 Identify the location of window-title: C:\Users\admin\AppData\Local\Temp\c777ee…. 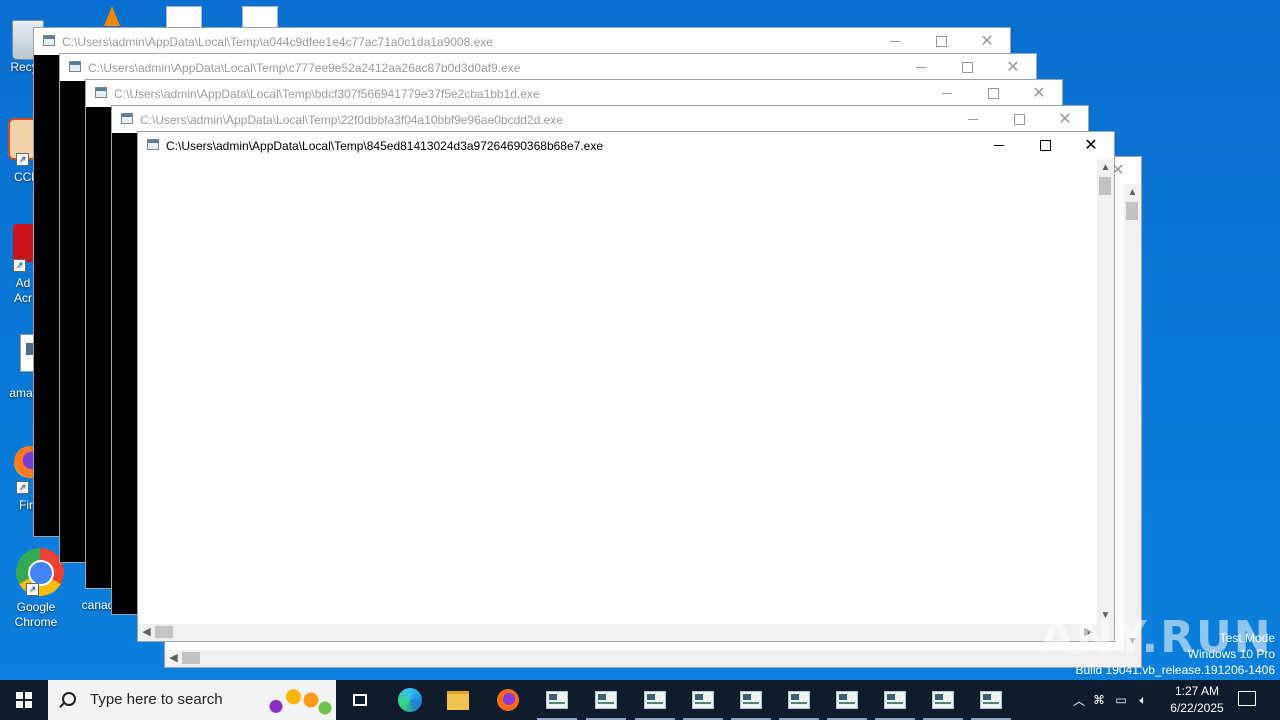
(304, 68).